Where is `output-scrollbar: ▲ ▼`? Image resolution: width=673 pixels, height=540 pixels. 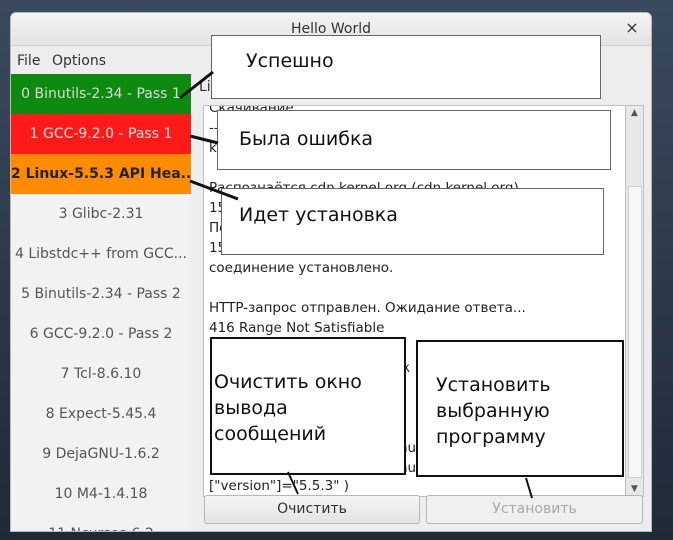 output-scrollbar: ▲ ▼ is located at coordinates (634, 301).